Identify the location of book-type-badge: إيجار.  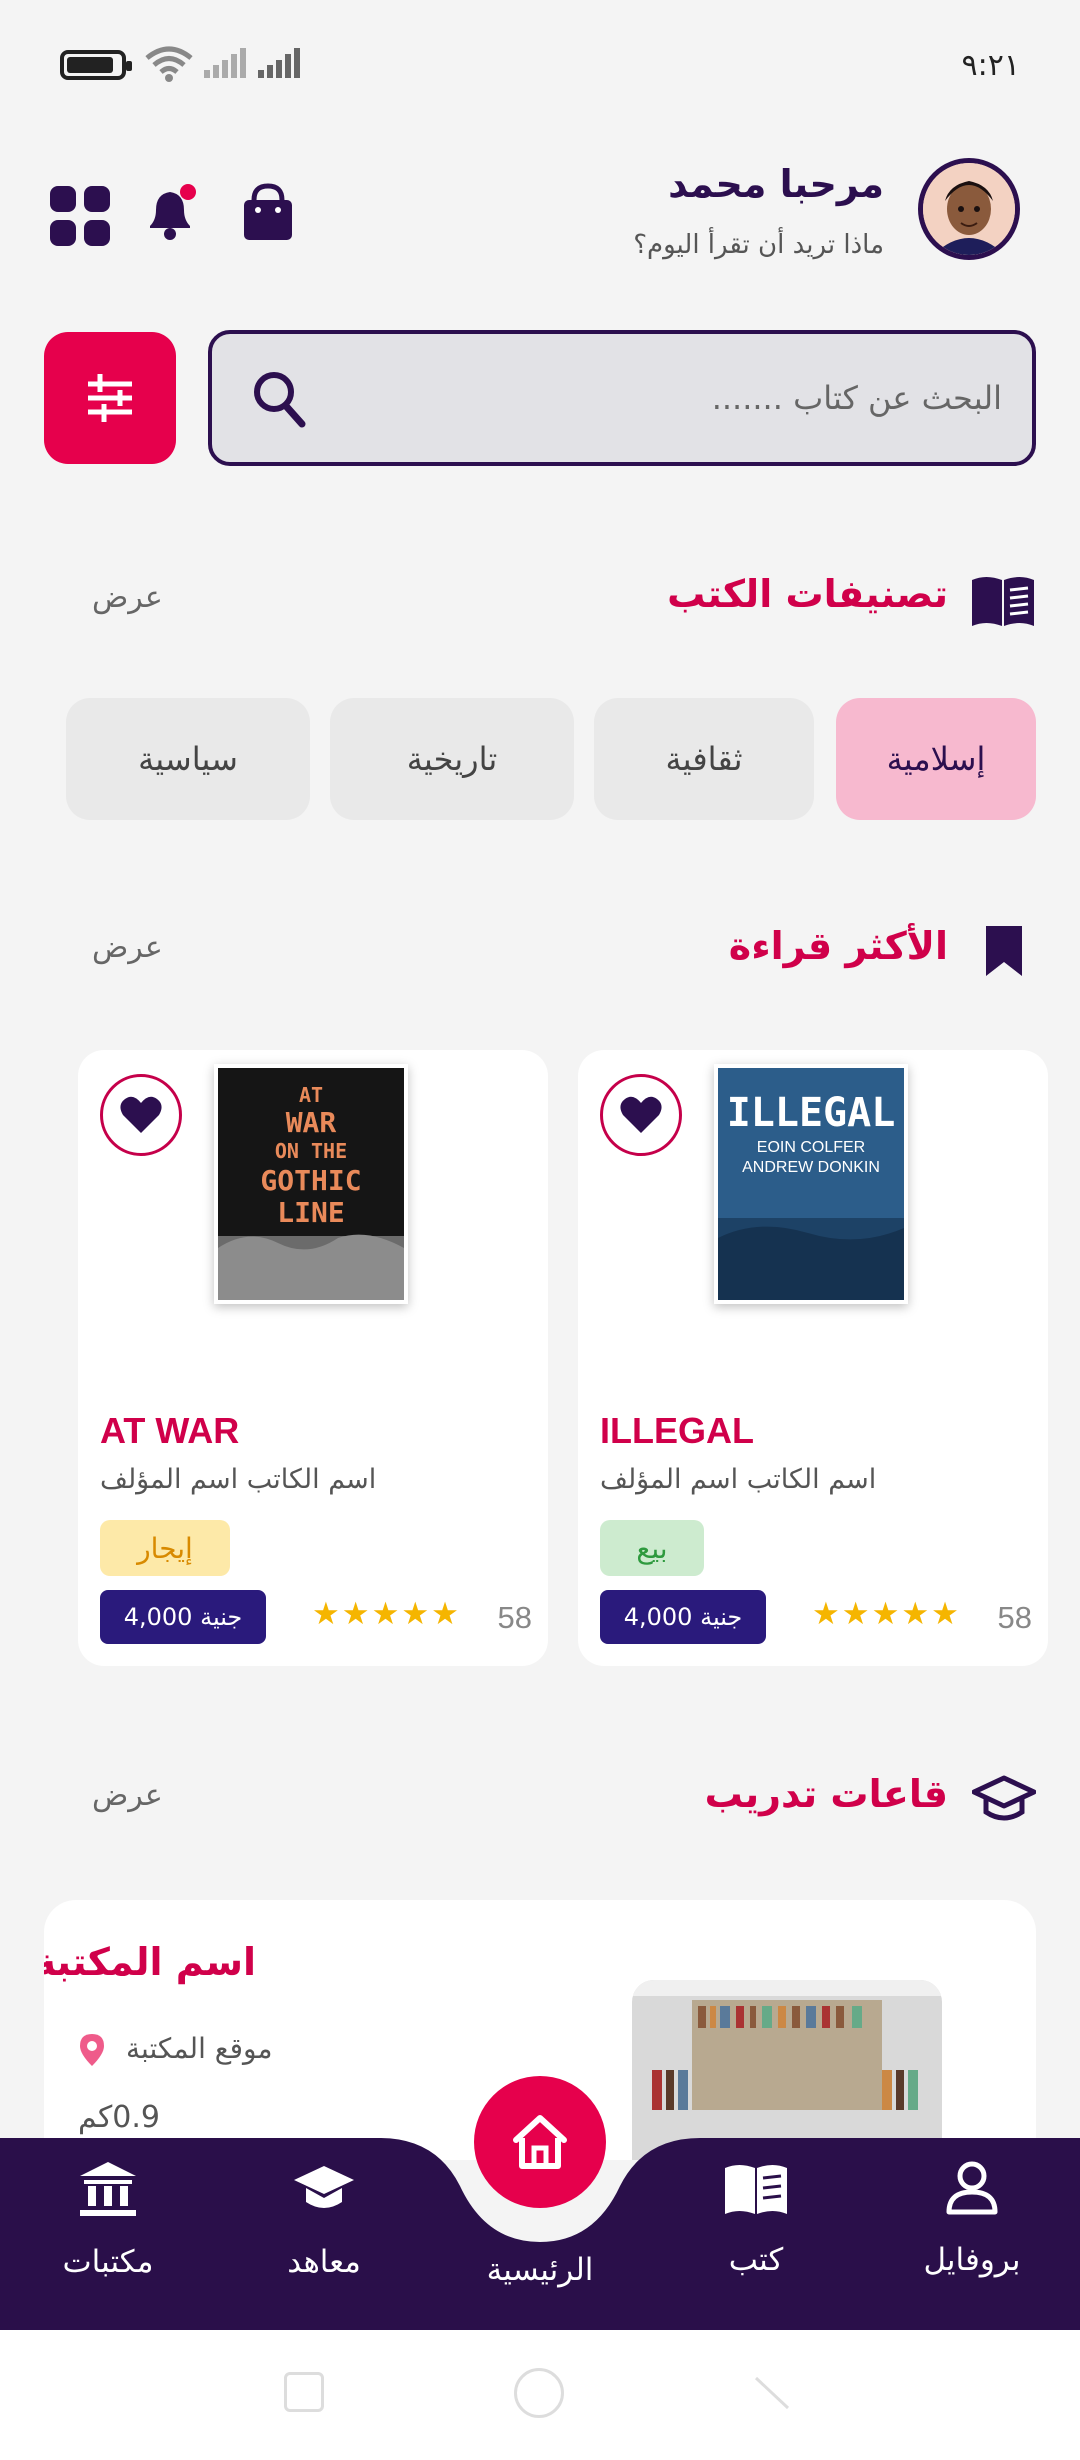
(165, 1548).